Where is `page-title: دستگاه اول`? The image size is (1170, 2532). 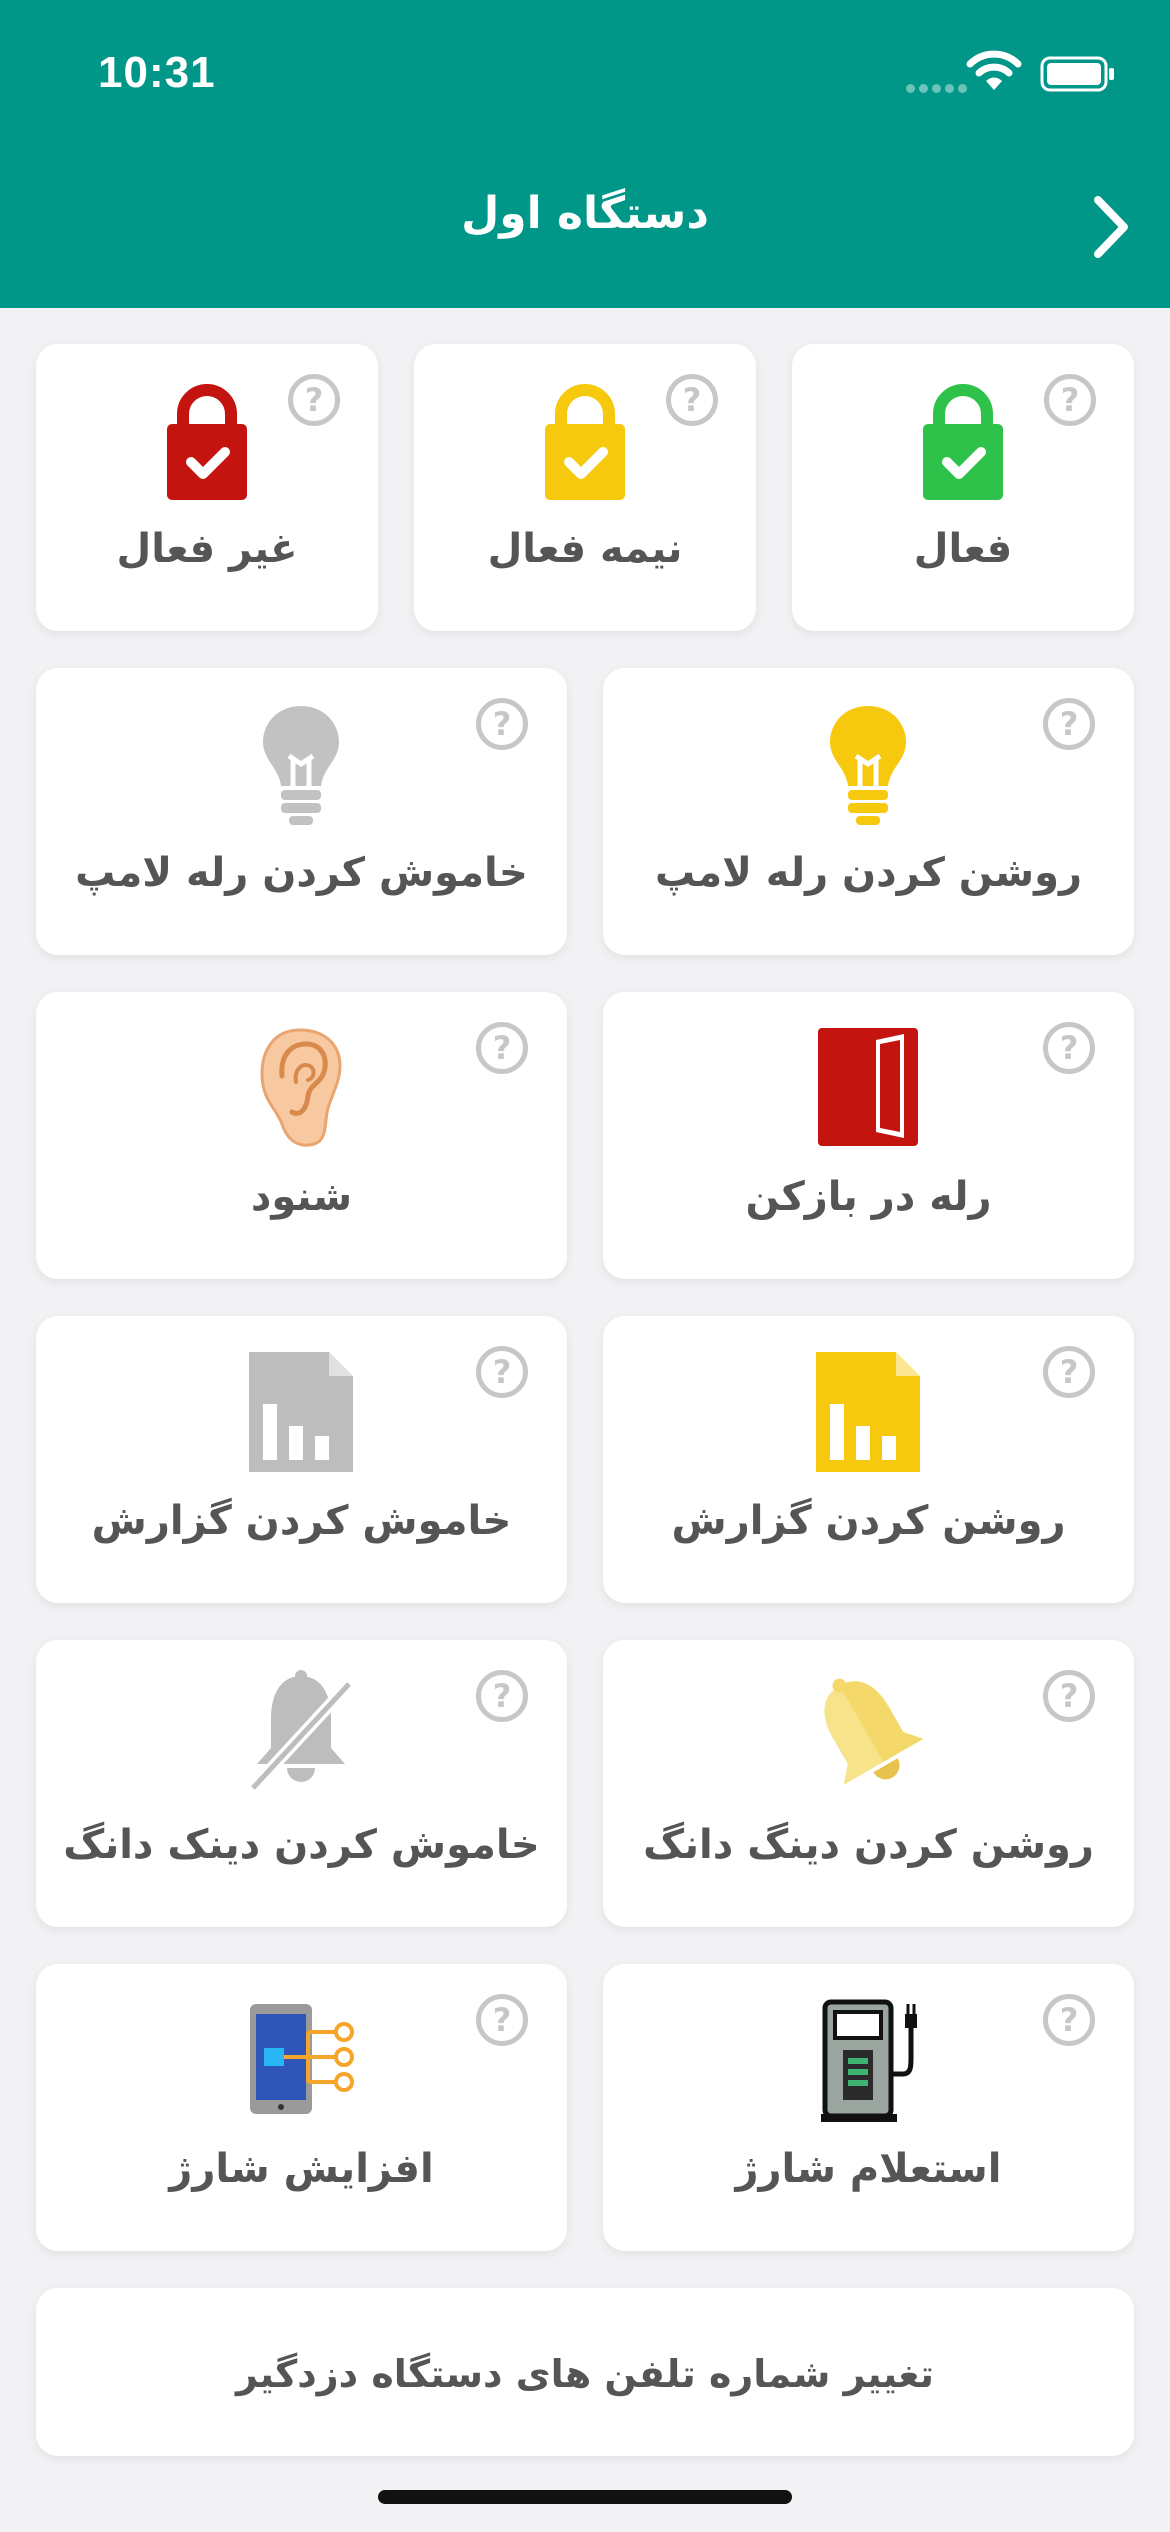 page-title: دستگاه اول is located at coordinates (585, 213).